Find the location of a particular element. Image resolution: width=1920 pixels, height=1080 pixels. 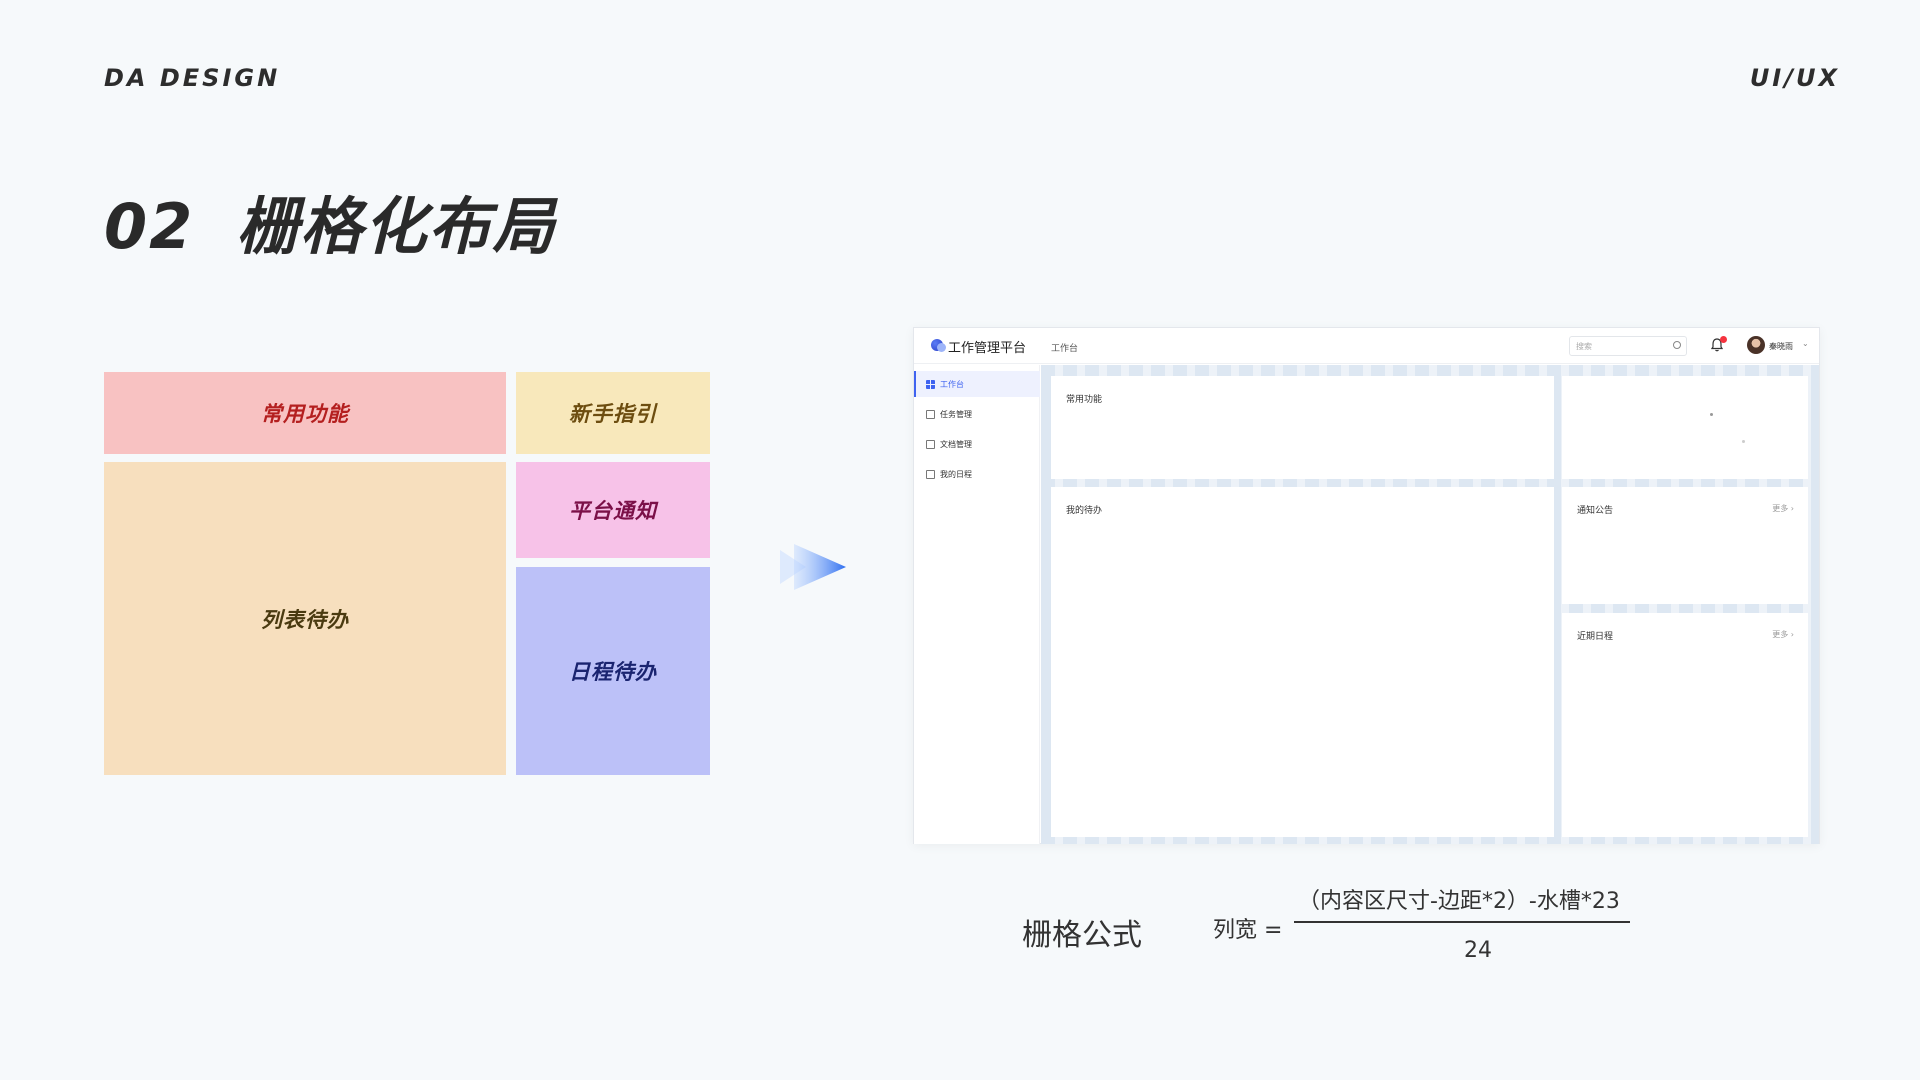

grid-block-common: 常用功能 is located at coordinates (305, 413).